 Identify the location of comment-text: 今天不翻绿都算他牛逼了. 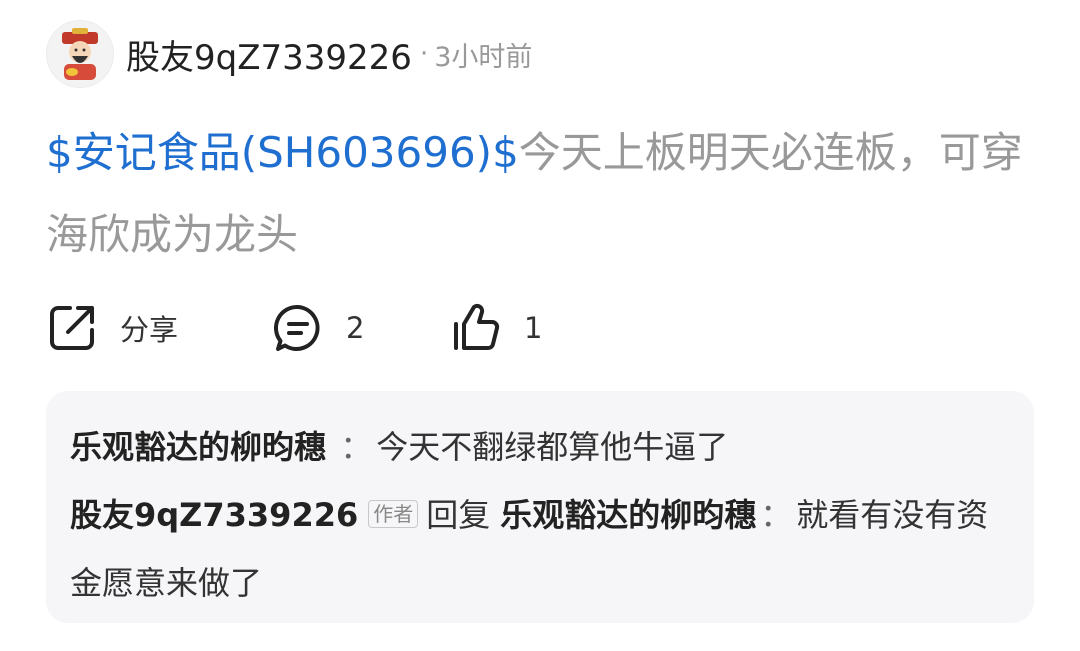
(552, 447).